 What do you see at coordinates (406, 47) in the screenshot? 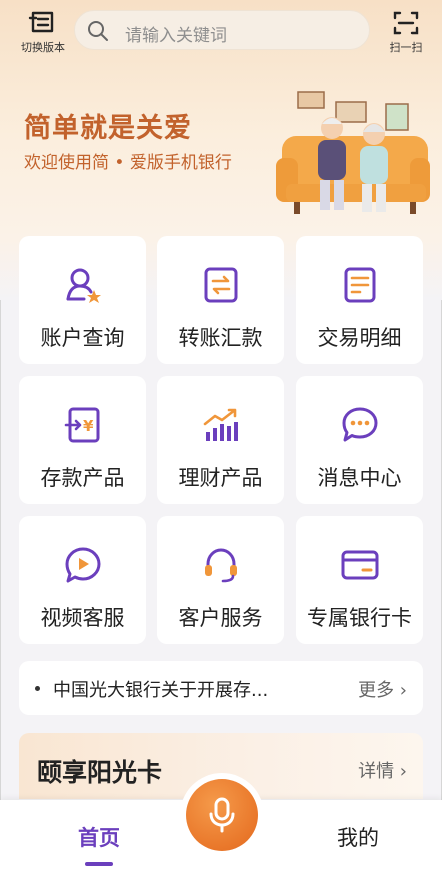
I see `scan-label: 扫一扫` at bounding box center [406, 47].